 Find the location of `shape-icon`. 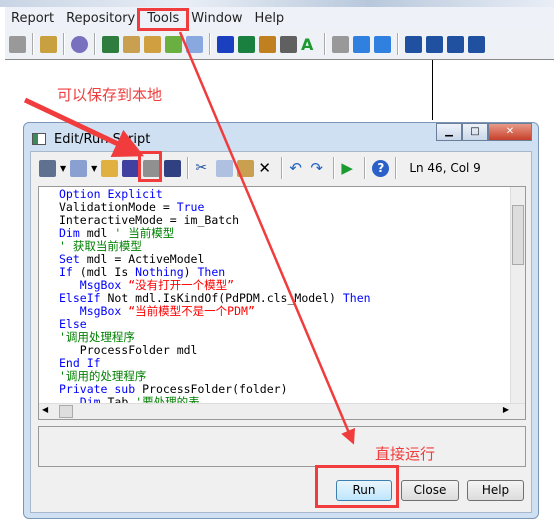

shape-icon is located at coordinates (340, 44).